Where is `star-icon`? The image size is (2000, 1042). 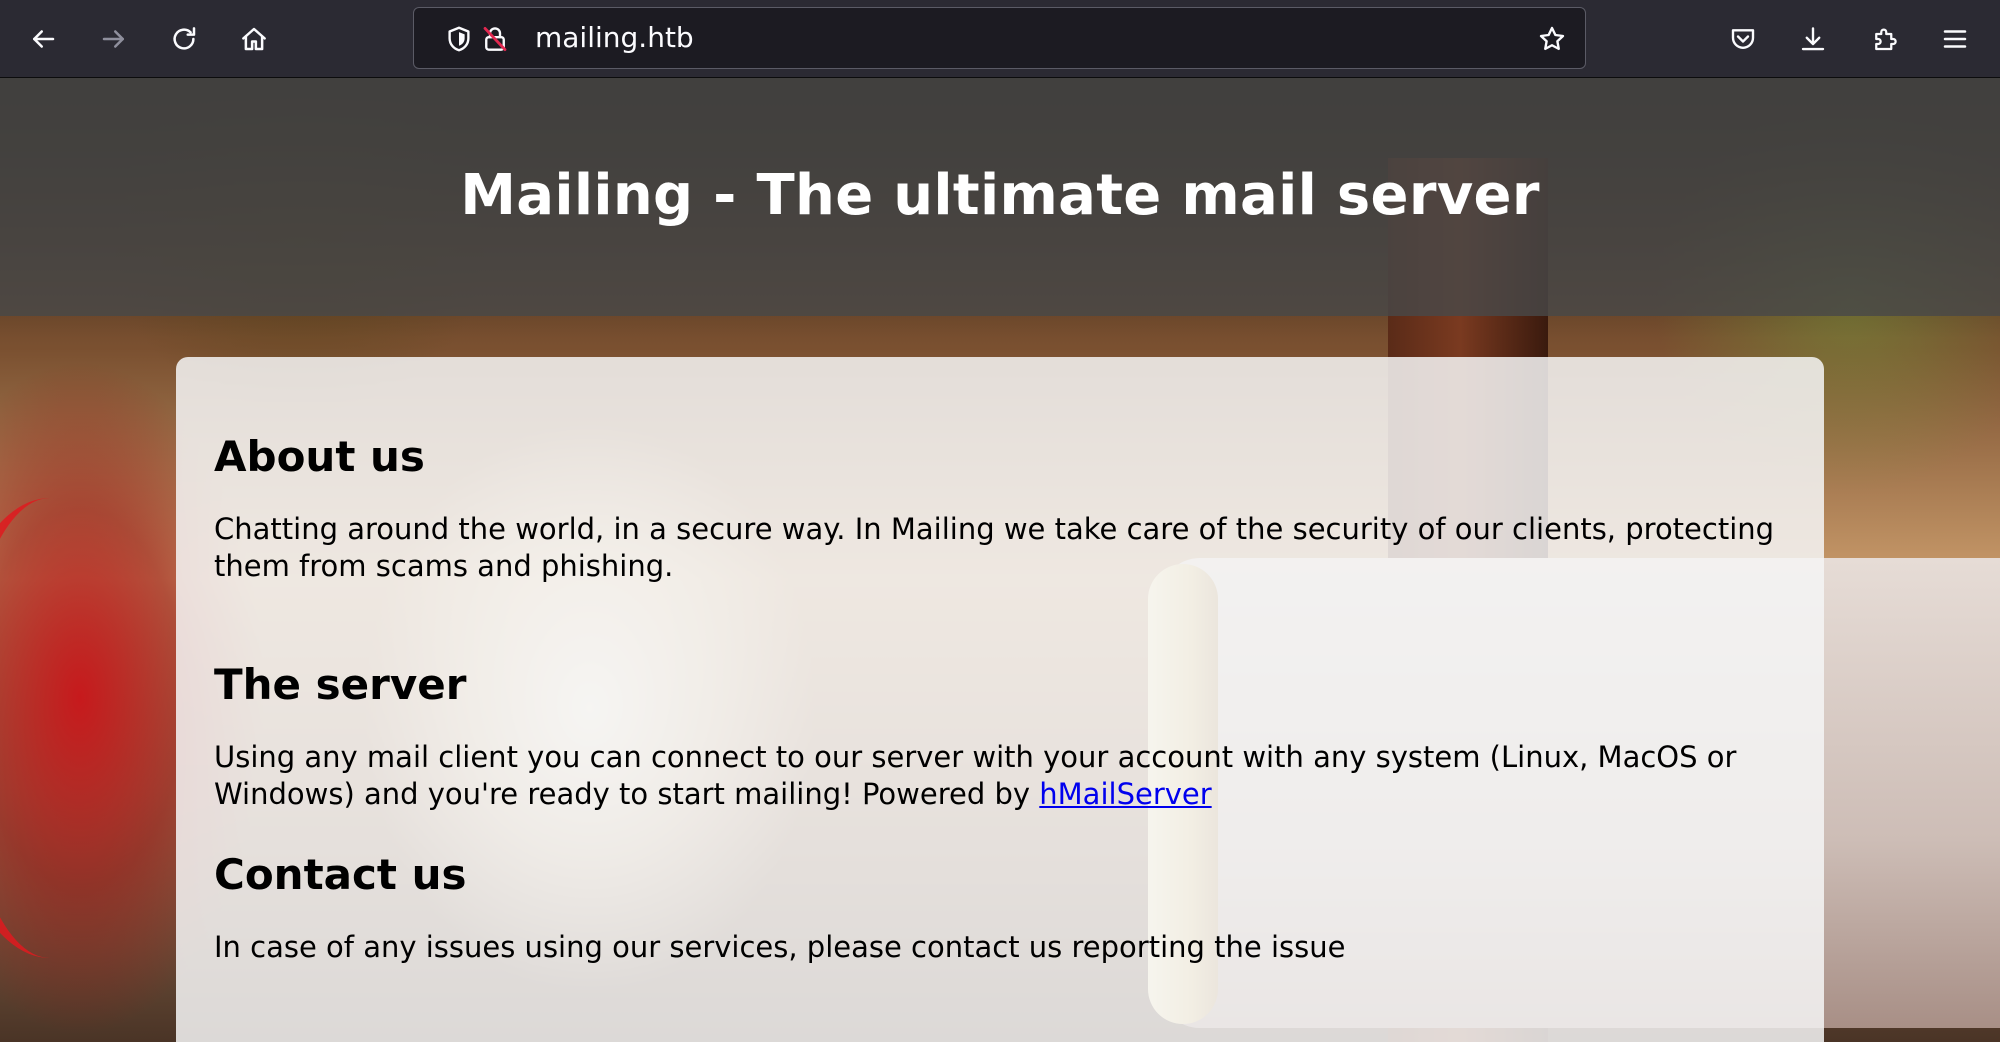 star-icon is located at coordinates (1552, 38).